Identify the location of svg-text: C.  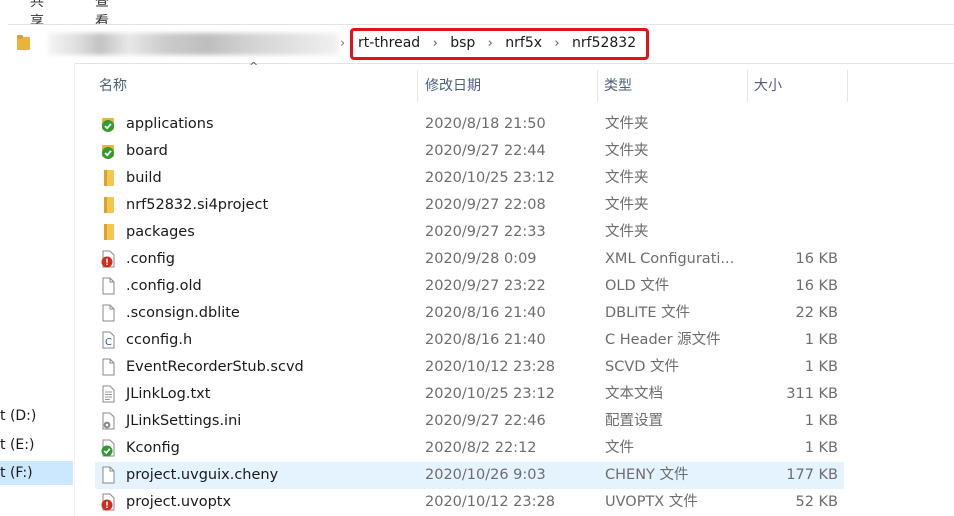
(108, 342).